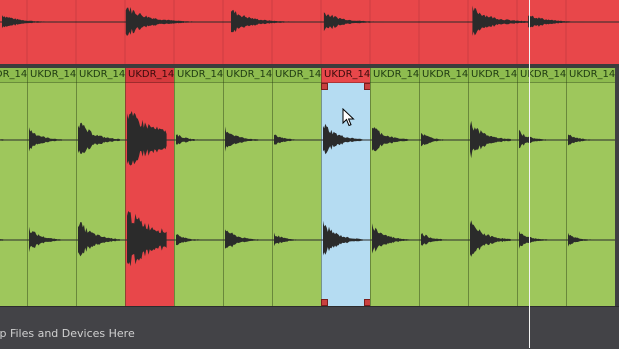 This screenshot has width=619, height=349. What do you see at coordinates (309, 327) in the screenshot?
I see `drop-area: Drop Files and Devices Here` at bounding box center [309, 327].